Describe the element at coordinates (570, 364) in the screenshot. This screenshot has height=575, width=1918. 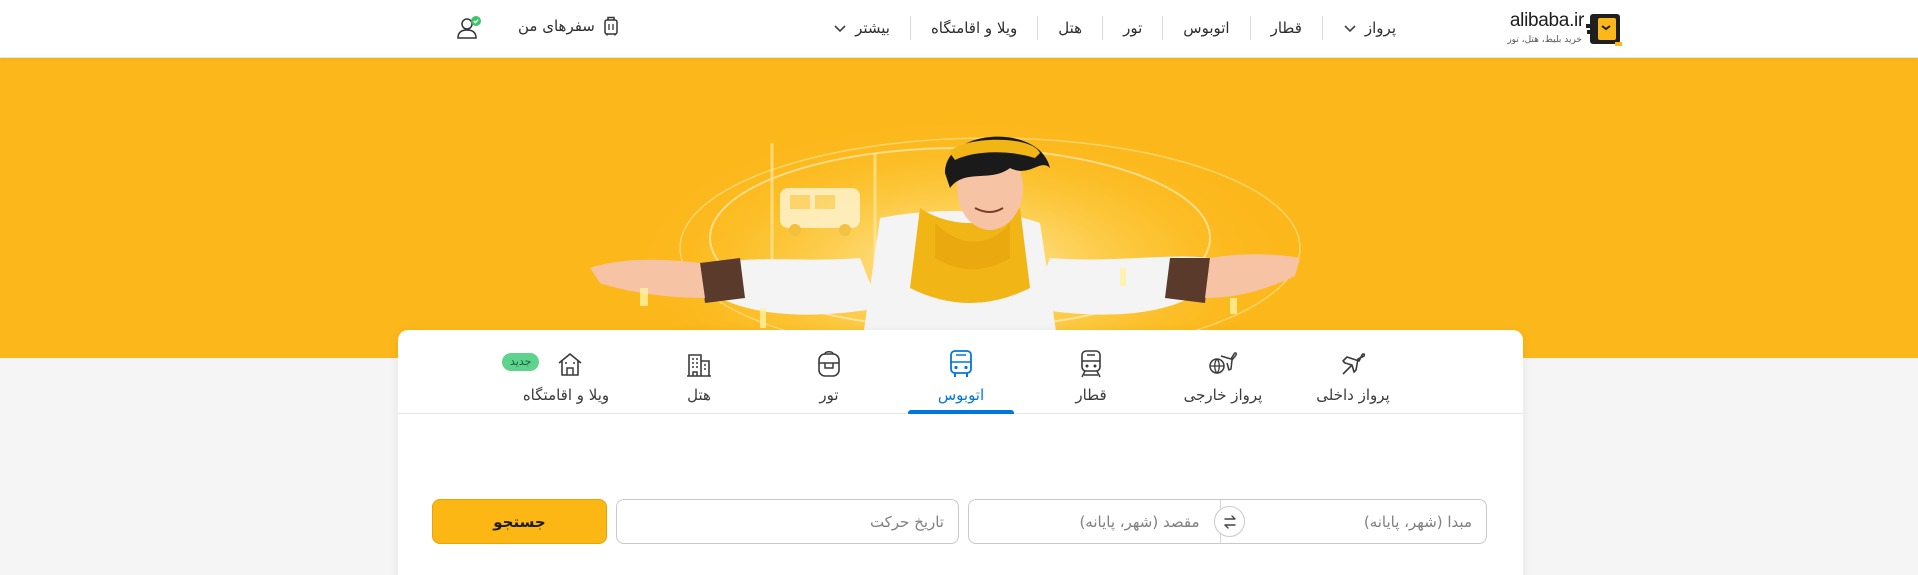
I see `villa-icon` at that location.